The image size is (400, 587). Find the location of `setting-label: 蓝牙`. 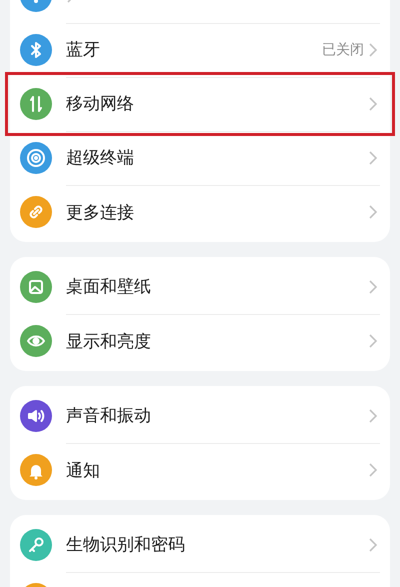

setting-label: 蓝牙 is located at coordinates (83, 50).